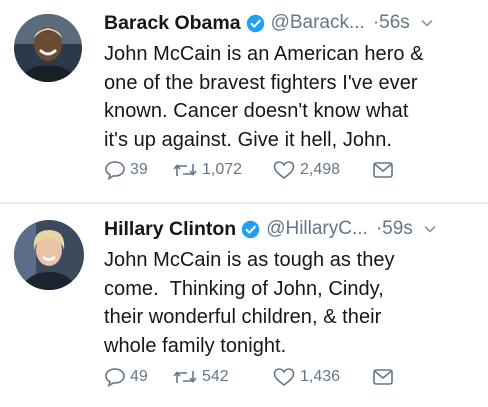 This screenshot has height=407, width=488. I want to click on retweet-count: 542, so click(215, 376).